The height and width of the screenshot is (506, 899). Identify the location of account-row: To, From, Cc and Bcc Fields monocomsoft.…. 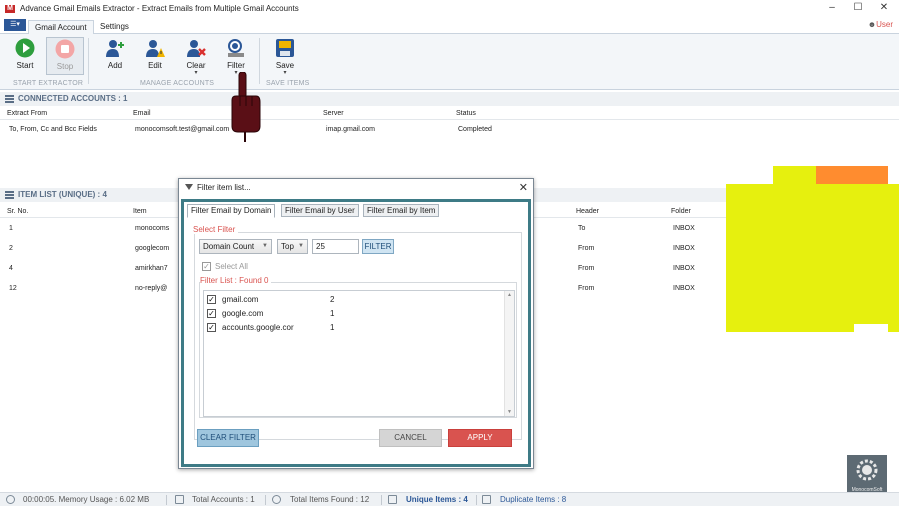
(449, 130).